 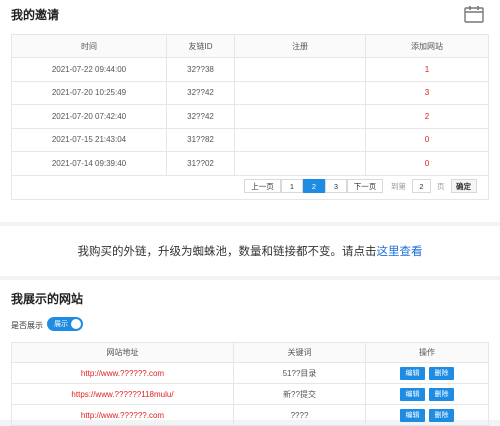 I want to click on table-row: 2021-07-22 09:44:00 32??38 1, so click(x=250, y=69).